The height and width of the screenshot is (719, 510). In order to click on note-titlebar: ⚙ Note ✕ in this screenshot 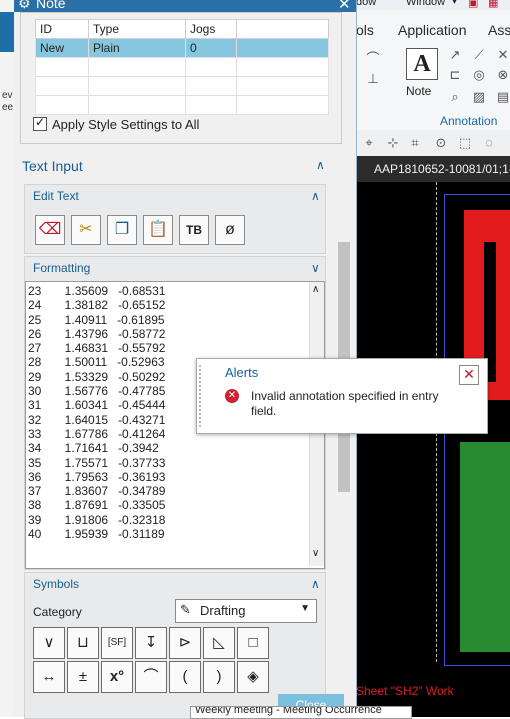, I will do `click(185, 6)`.